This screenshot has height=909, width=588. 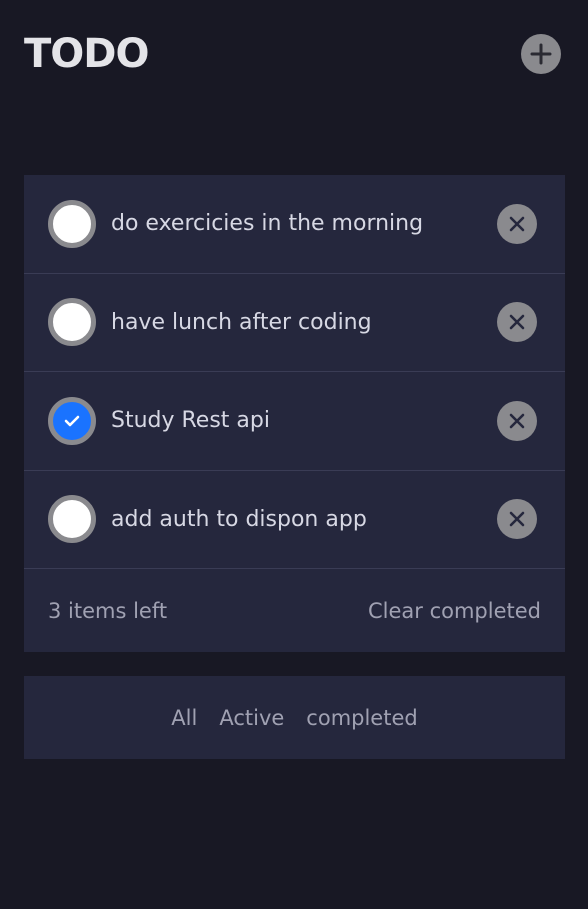 What do you see at coordinates (239, 519) in the screenshot?
I see `todo-text: add auth to dispon app` at bounding box center [239, 519].